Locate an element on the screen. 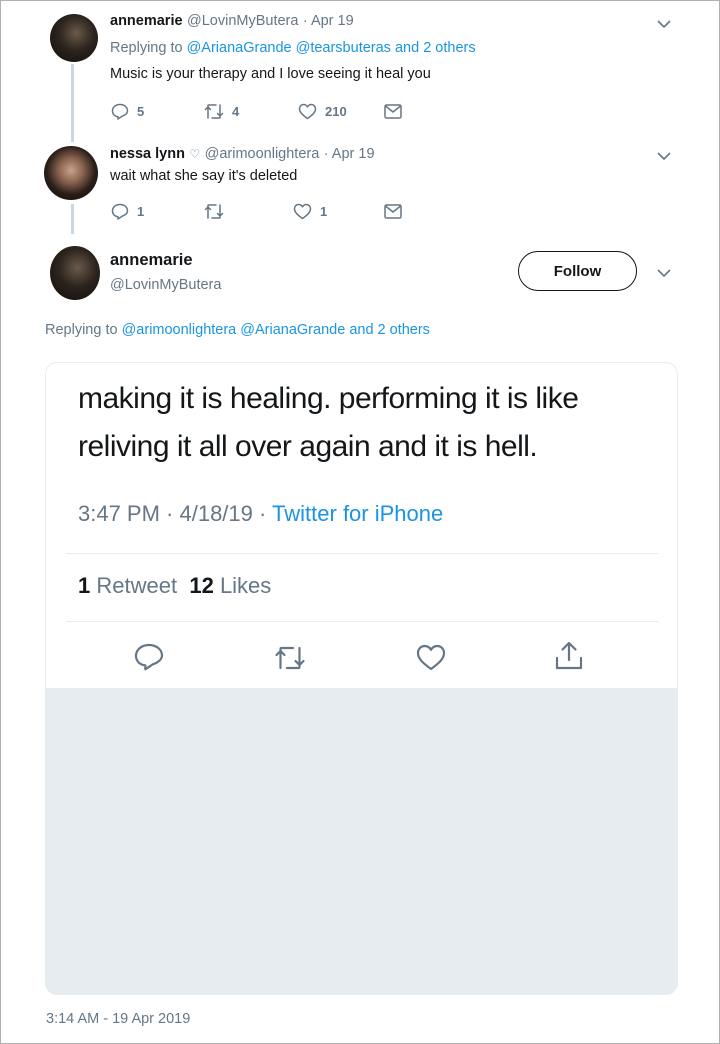 The height and width of the screenshot is (1044, 720). mention-links: @arimoonlightera @ArianaGrande is located at coordinates (234, 330).